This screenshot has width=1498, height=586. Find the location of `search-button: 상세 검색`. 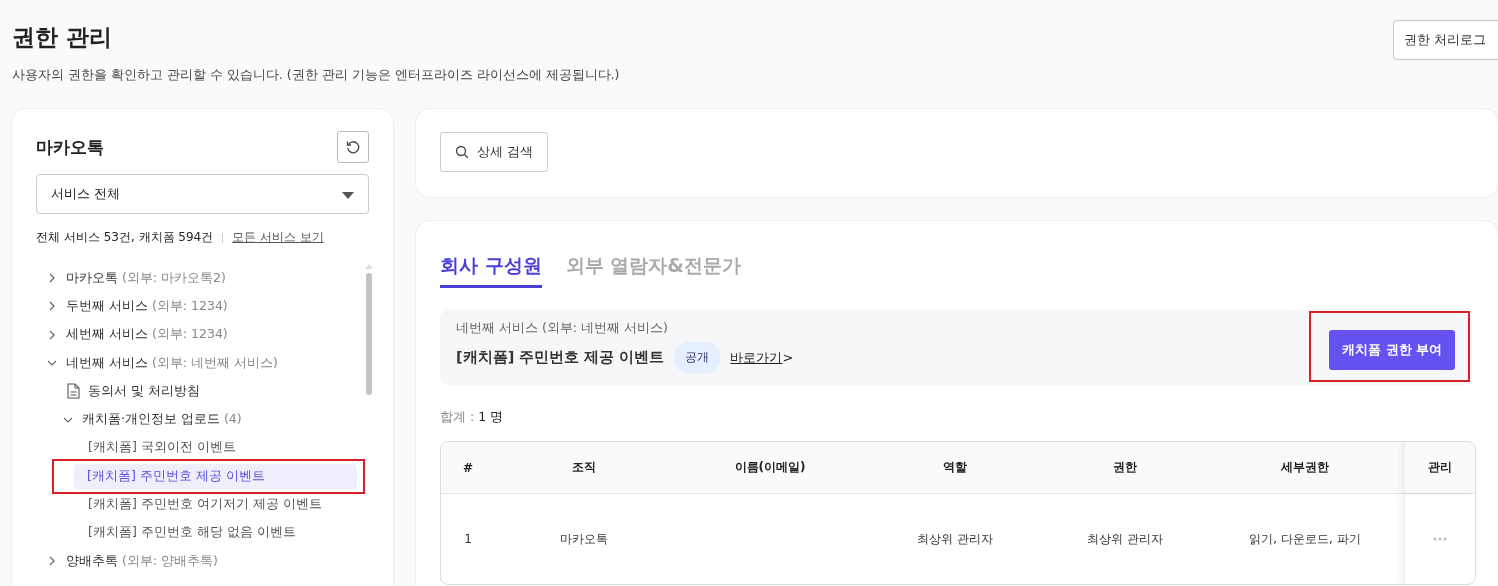

search-button: 상세 검색 is located at coordinates (494, 152).